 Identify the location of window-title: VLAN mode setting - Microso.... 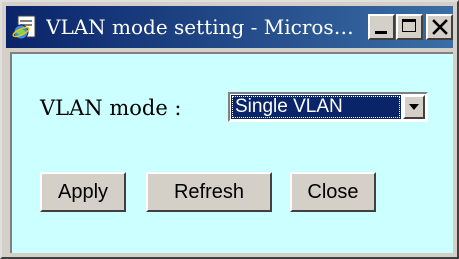
(202, 27).